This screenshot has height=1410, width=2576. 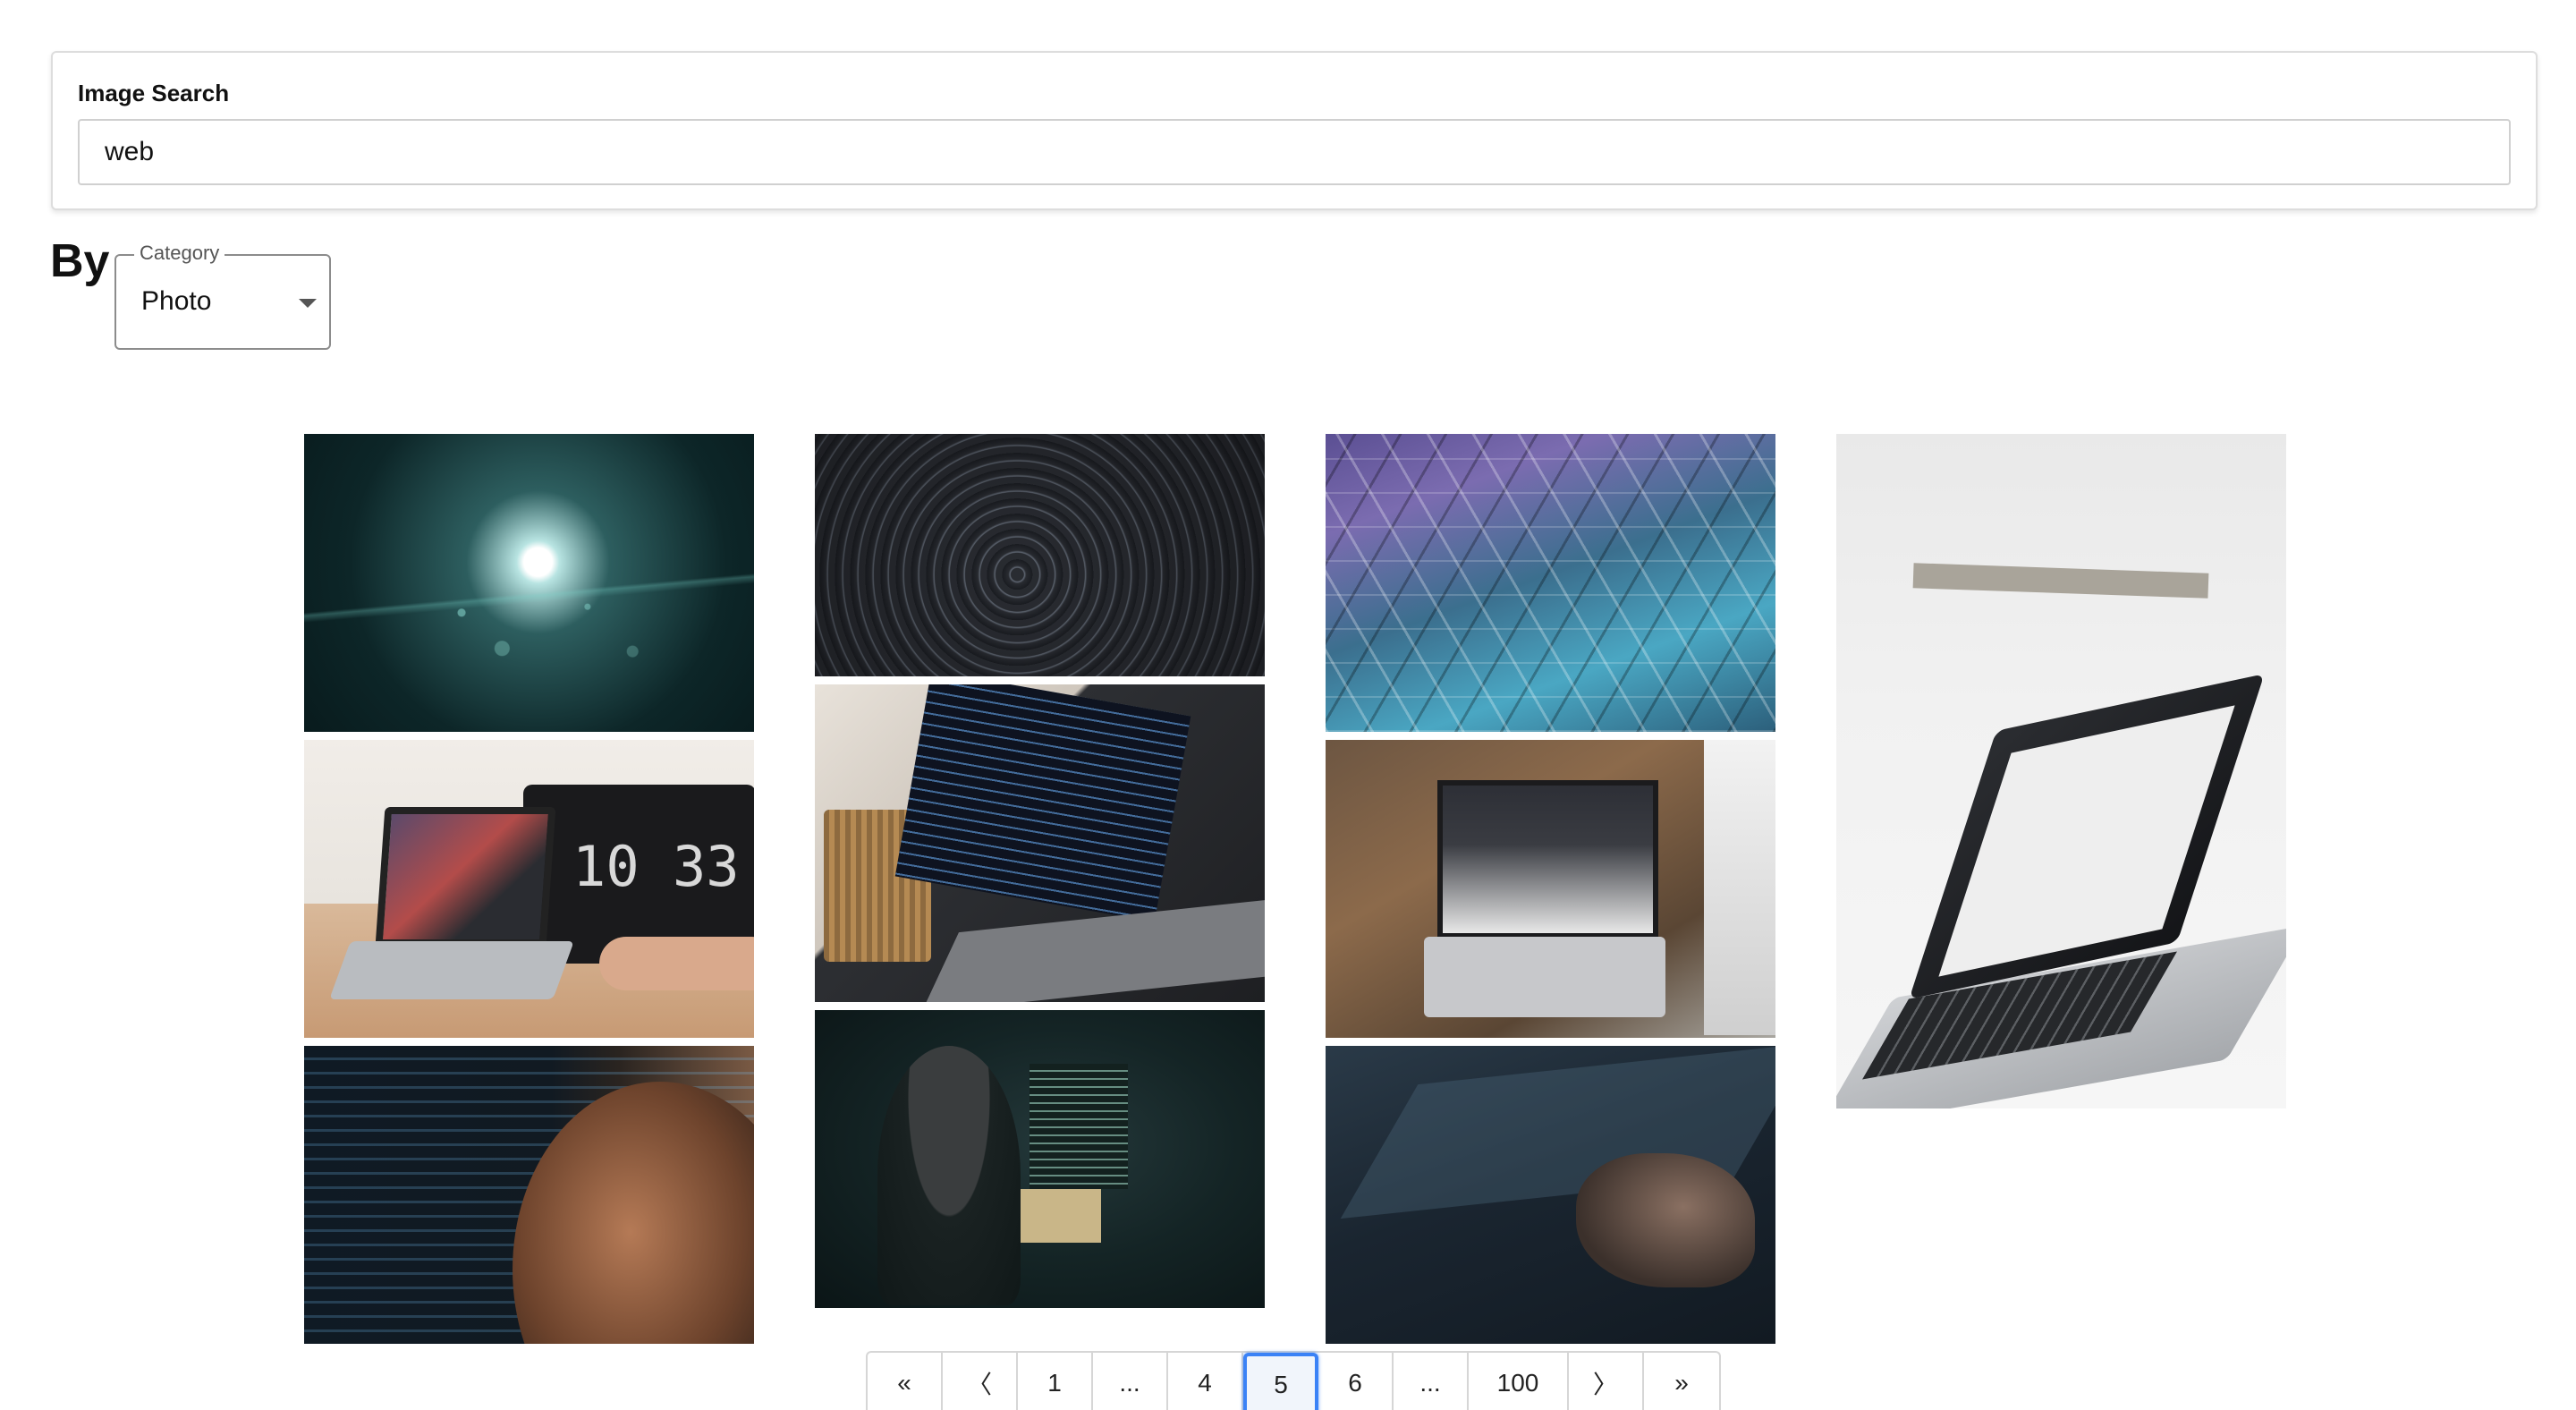 I want to click on pagination: « 〈 1 ... 4 5 6 ... 100 〉 », so click(x=1293, y=1381).